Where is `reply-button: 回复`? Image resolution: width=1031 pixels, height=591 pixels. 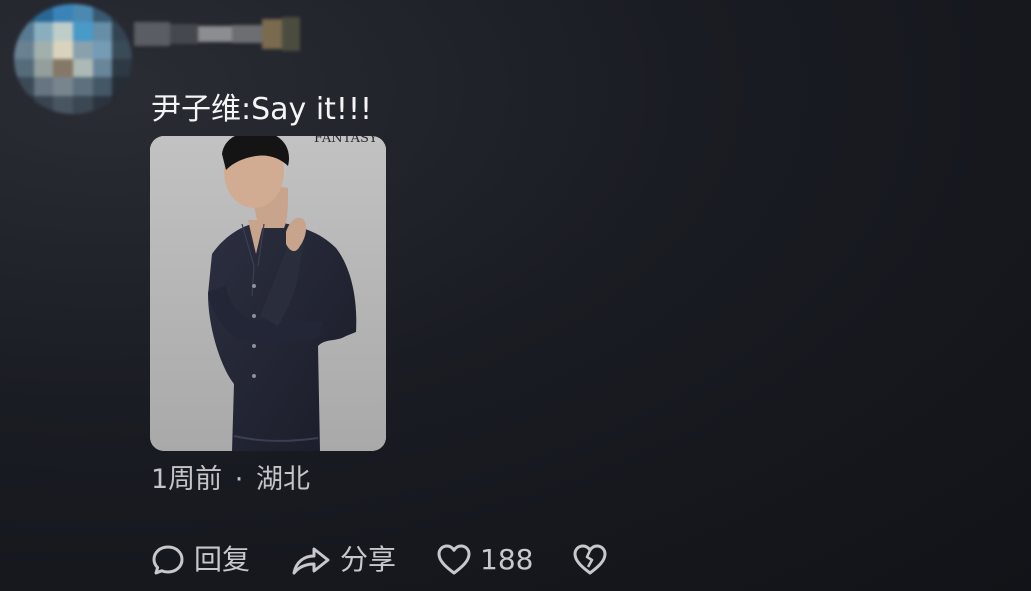
reply-button: 回复 is located at coordinates (220, 560).